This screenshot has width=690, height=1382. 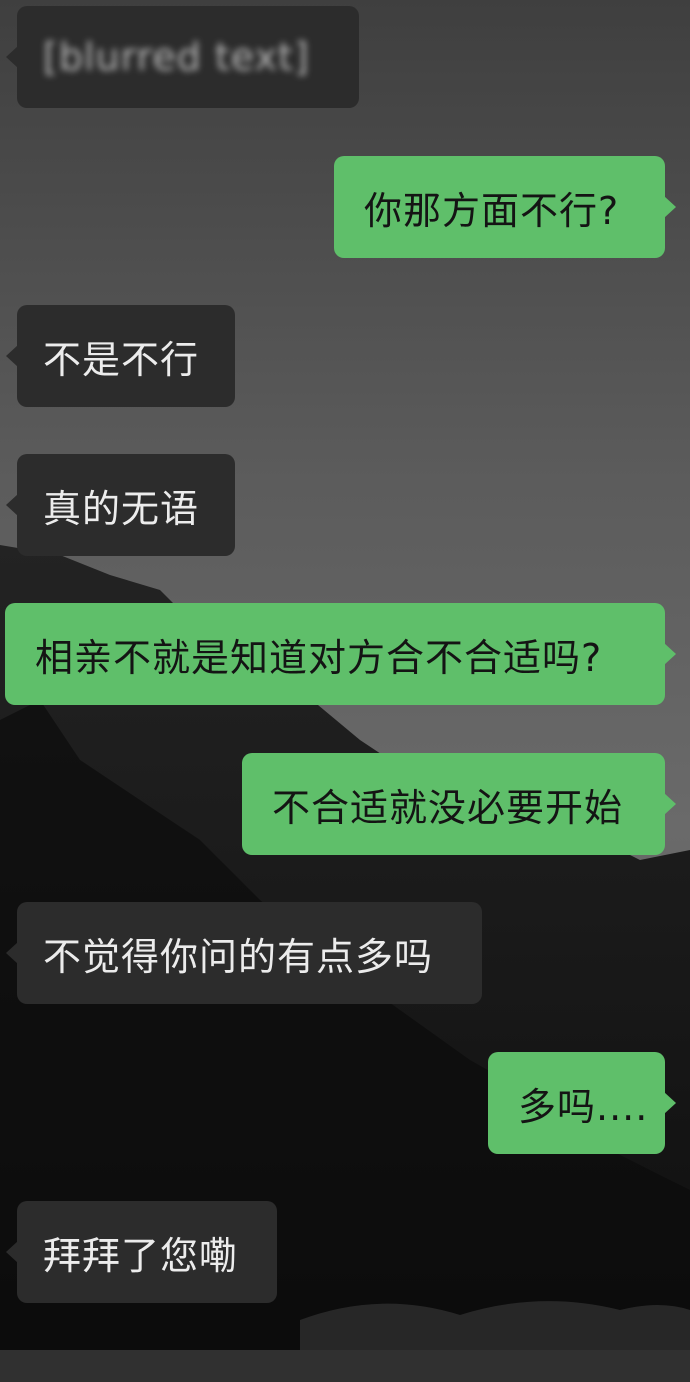 I want to click on message-text: 相亲不就是知道对方合不合适吗?, so click(x=319, y=657).